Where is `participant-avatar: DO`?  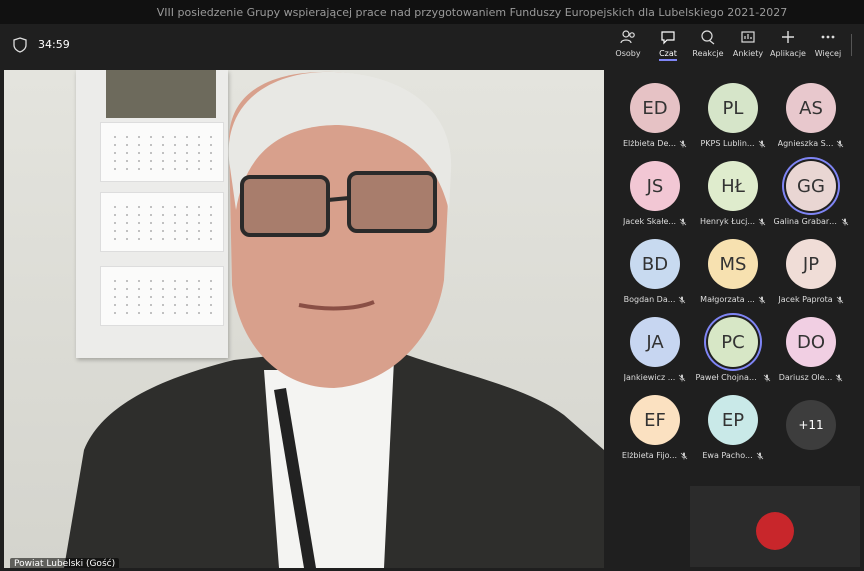 participant-avatar: DO is located at coordinates (811, 342).